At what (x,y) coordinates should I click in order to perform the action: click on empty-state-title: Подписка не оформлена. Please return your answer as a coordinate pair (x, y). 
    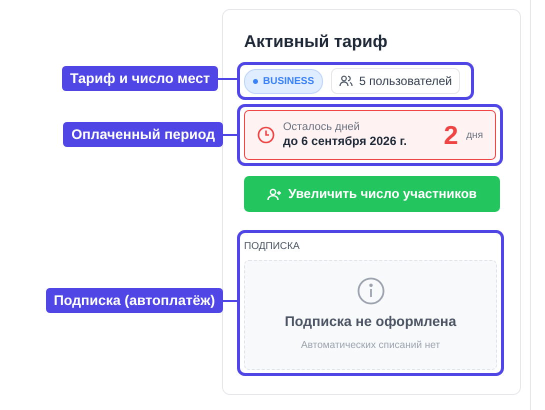
    Looking at the image, I should click on (370, 321).